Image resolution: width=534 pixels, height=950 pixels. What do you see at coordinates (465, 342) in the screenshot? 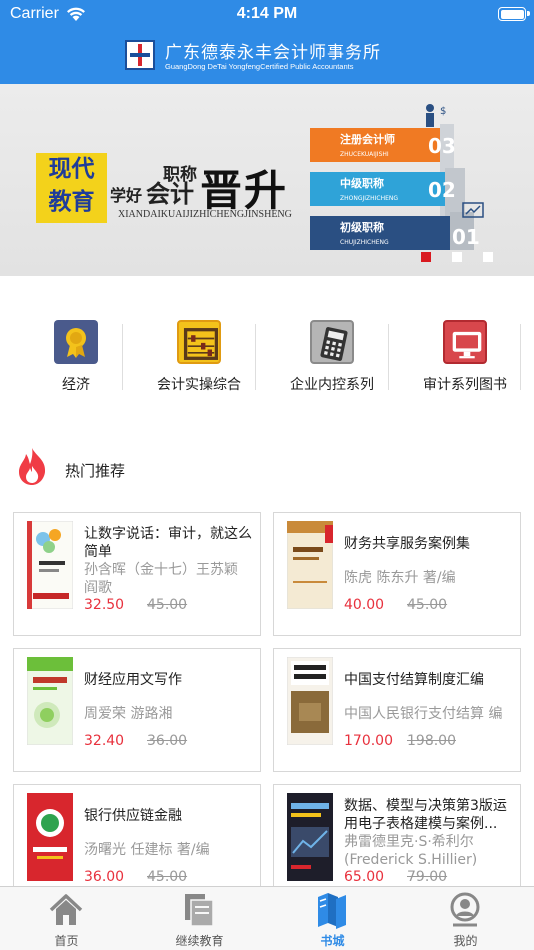
I see `monitor-icon` at bounding box center [465, 342].